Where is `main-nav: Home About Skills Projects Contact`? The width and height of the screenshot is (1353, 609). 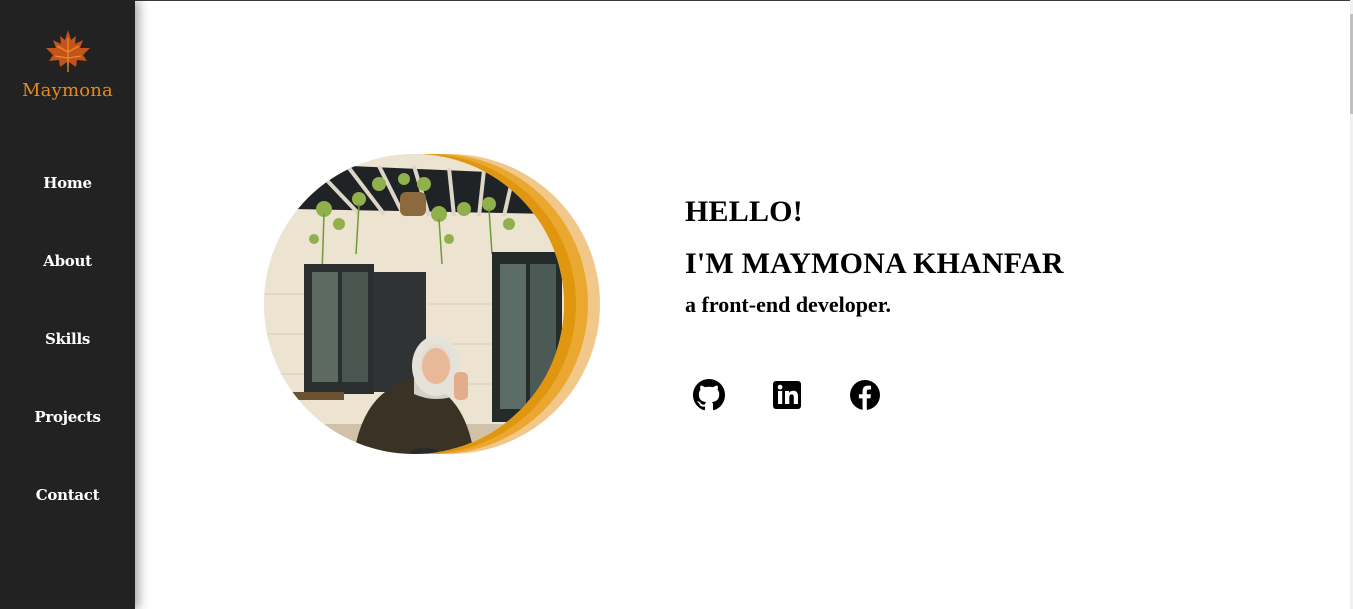 main-nav: Home About Skills Projects Contact is located at coordinates (67, 355).